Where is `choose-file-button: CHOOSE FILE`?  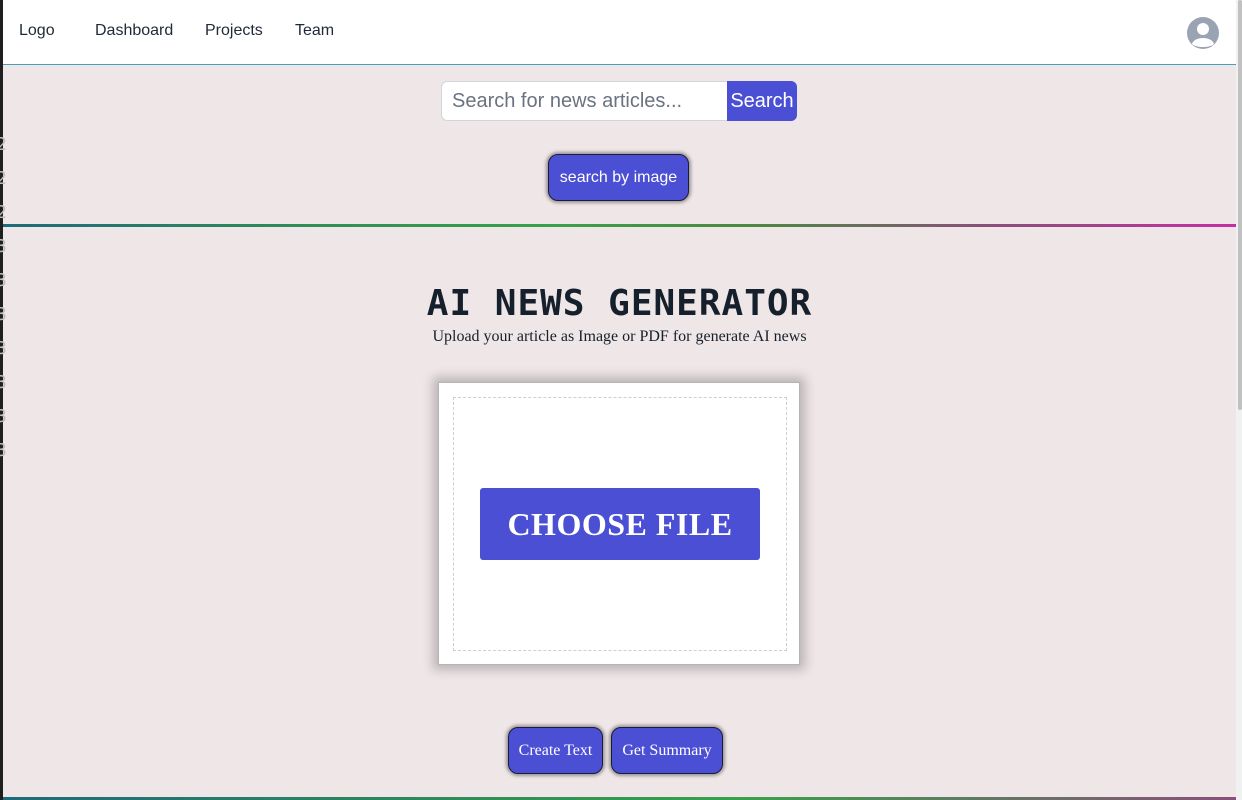
choose-file-button: CHOOSE FILE is located at coordinates (620, 524).